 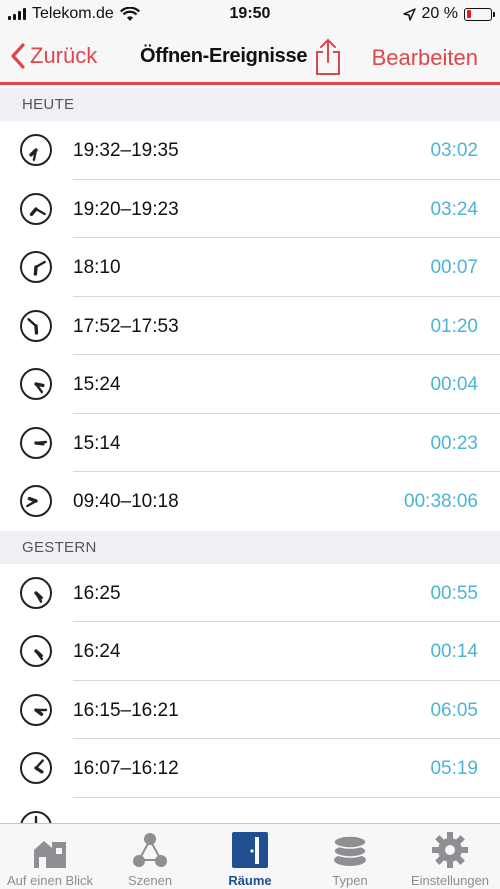 I want to click on event-row: 16:24 00:14, so click(x=250, y=651).